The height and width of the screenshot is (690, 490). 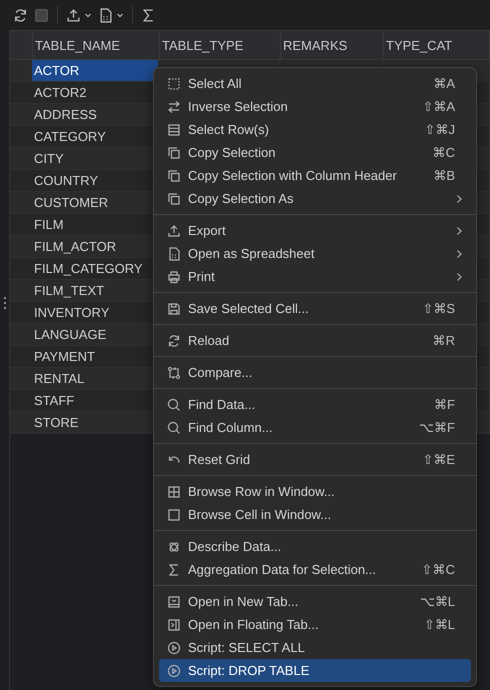 I want to click on menu-item-label: Export, so click(x=207, y=230).